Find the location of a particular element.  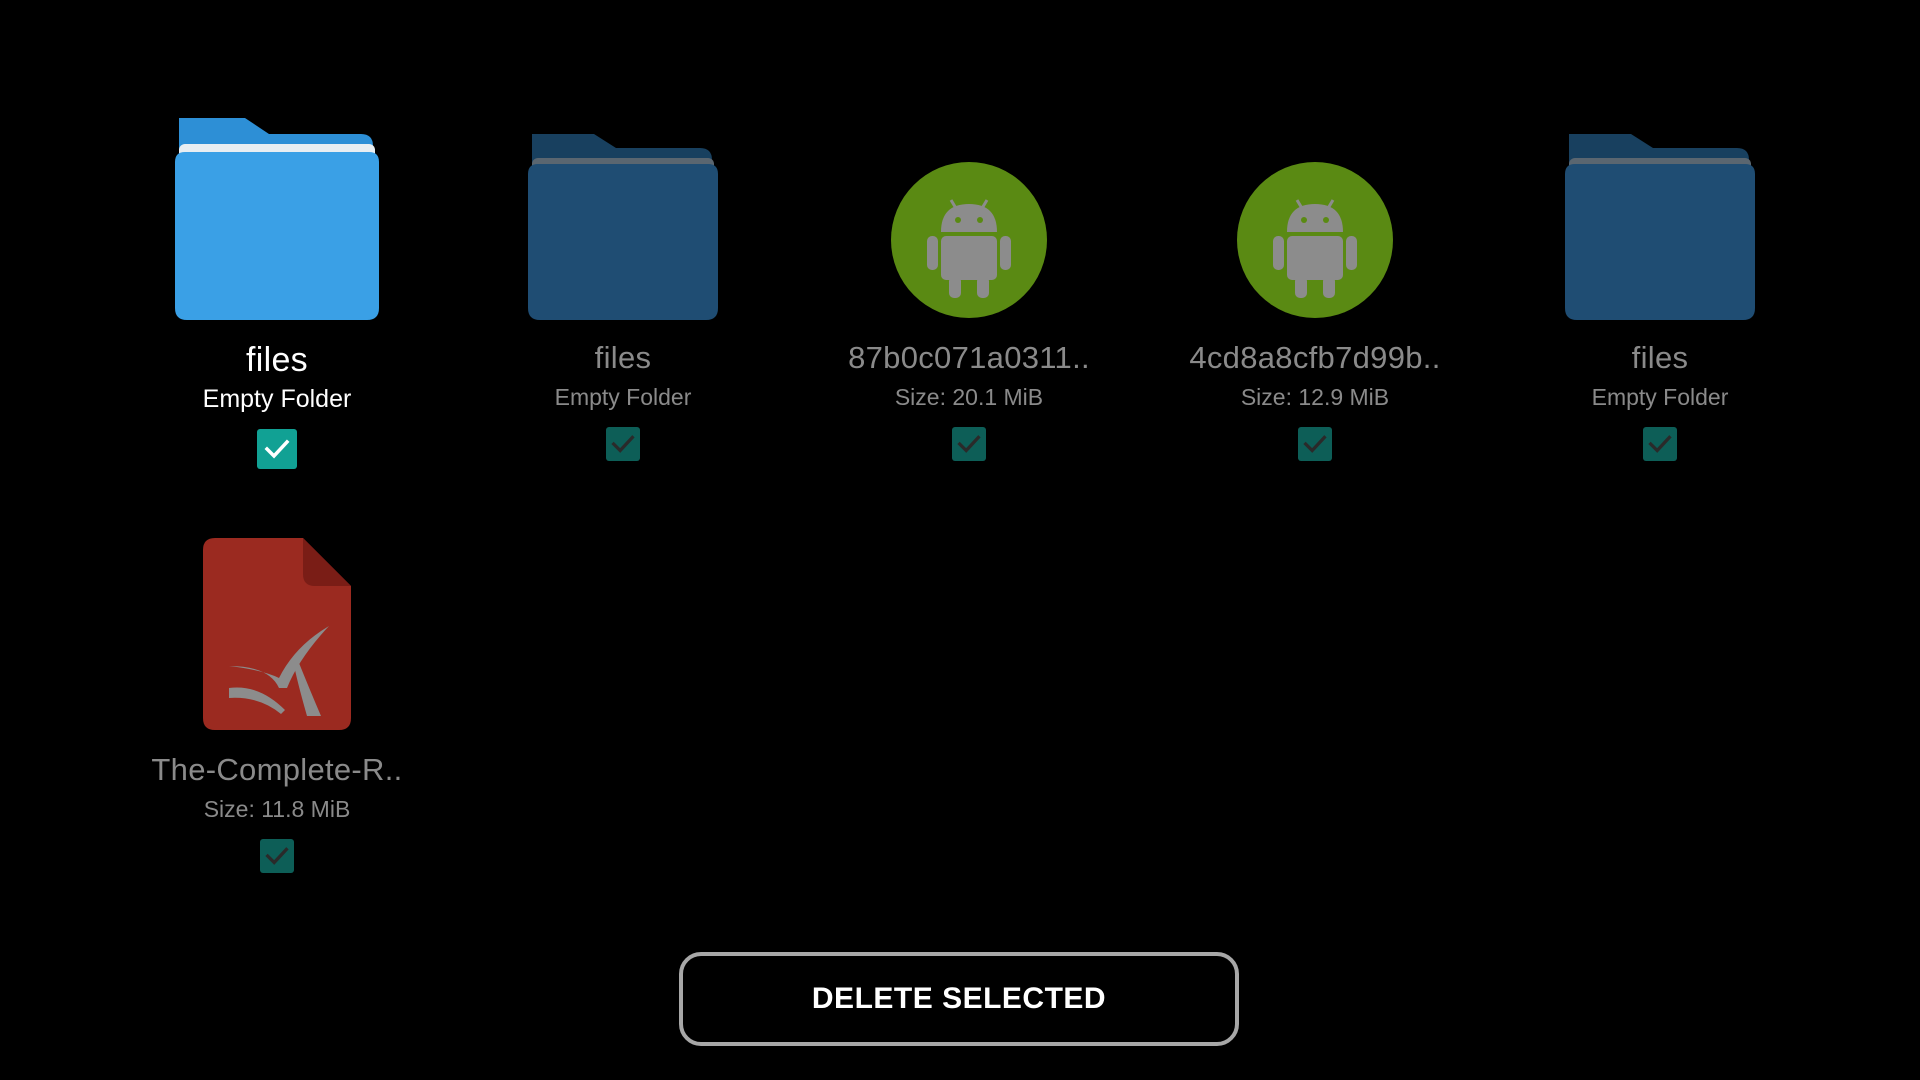

file-tile-apk-1: 87b0c071a0311.. Size: 20.1 MiB is located at coordinates (969, 297).